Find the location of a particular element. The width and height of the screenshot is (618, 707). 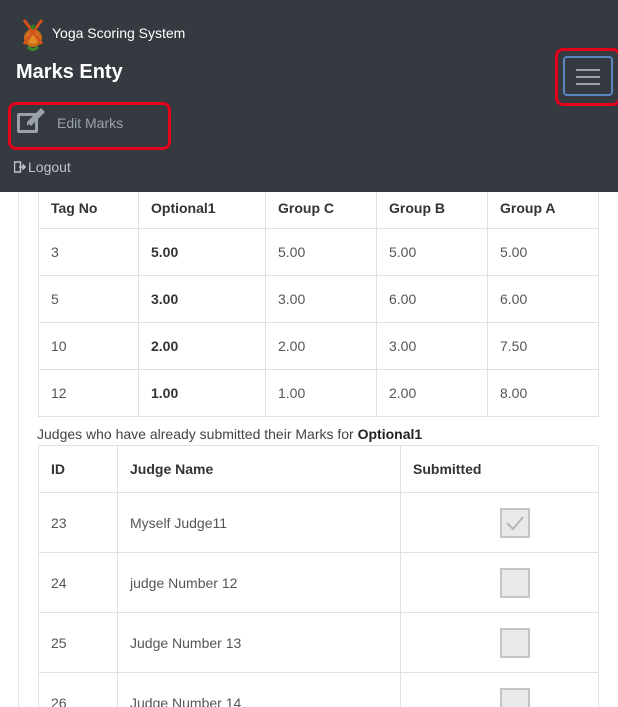

cell-group-a: 6.00 is located at coordinates (543, 299).